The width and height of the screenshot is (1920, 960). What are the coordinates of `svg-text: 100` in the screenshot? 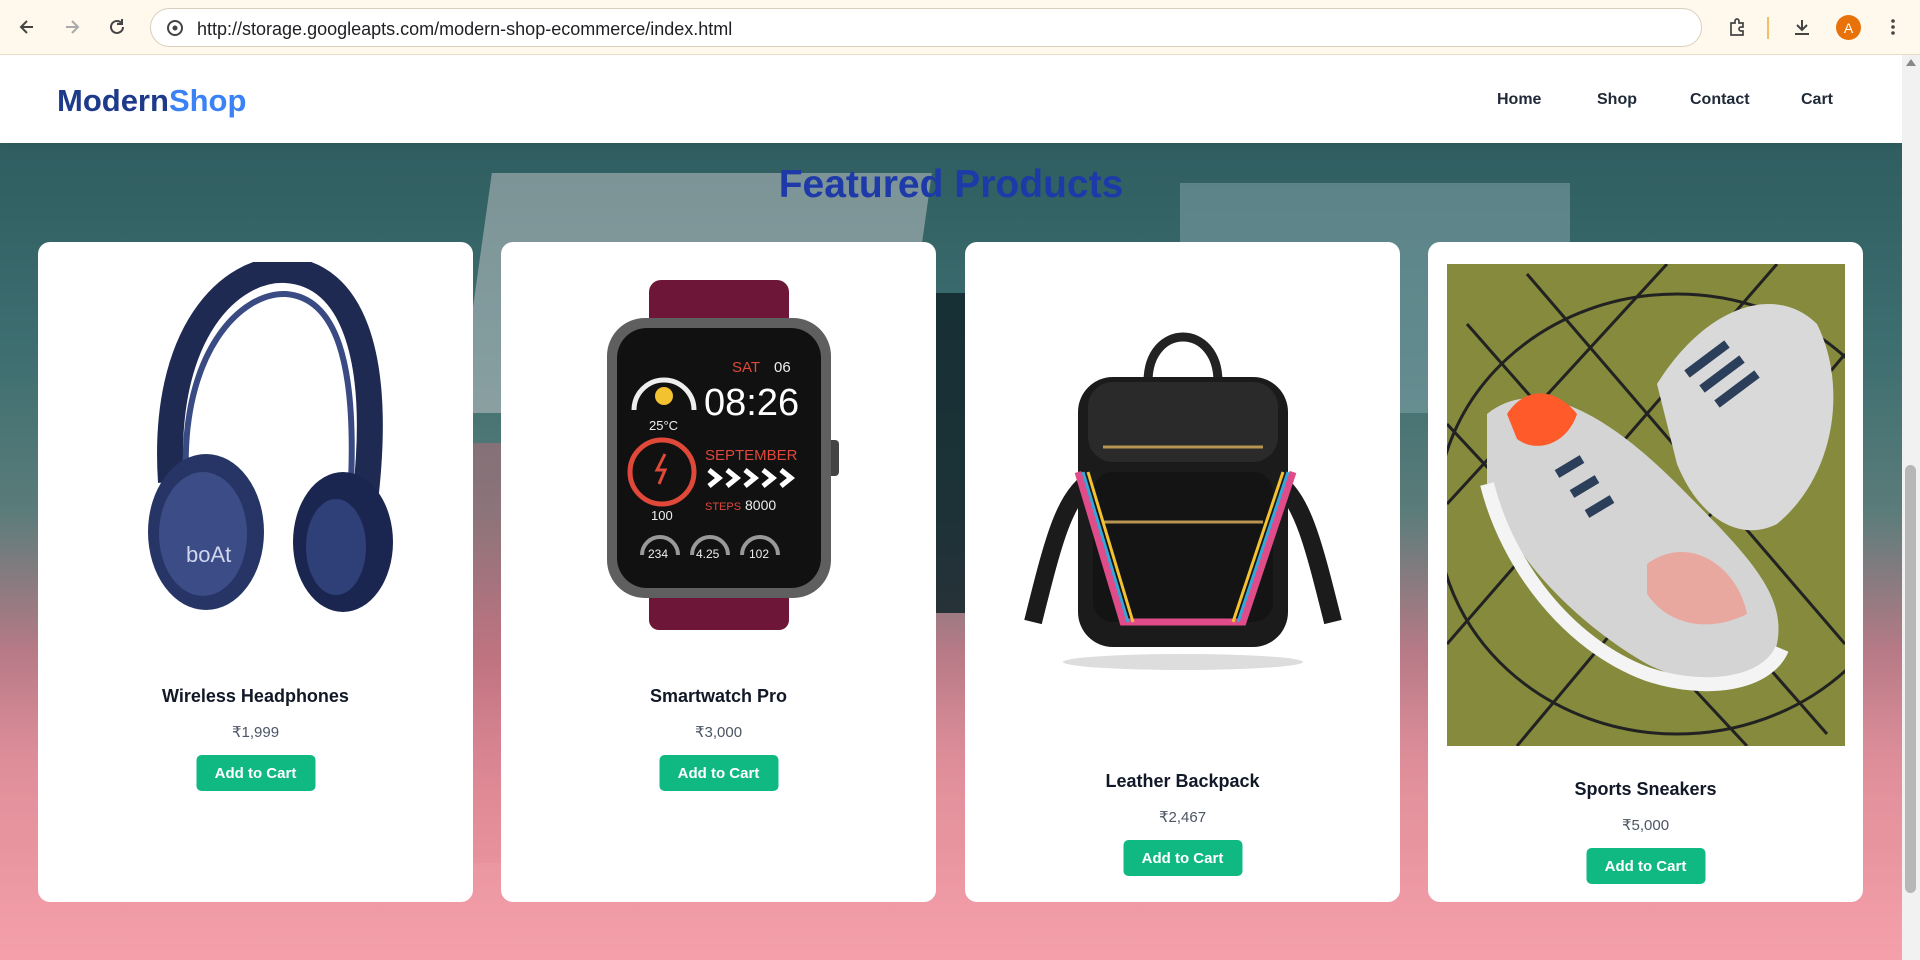 It's located at (662, 515).